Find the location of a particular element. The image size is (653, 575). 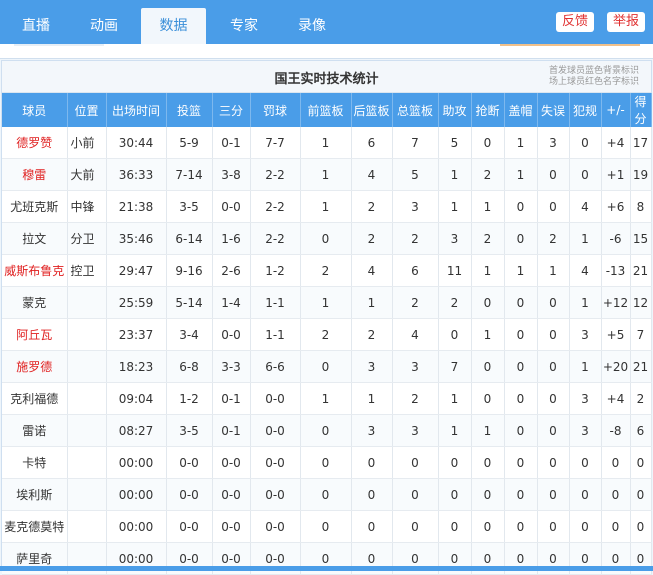

player-name-link: 雷诺 is located at coordinates (35, 430).